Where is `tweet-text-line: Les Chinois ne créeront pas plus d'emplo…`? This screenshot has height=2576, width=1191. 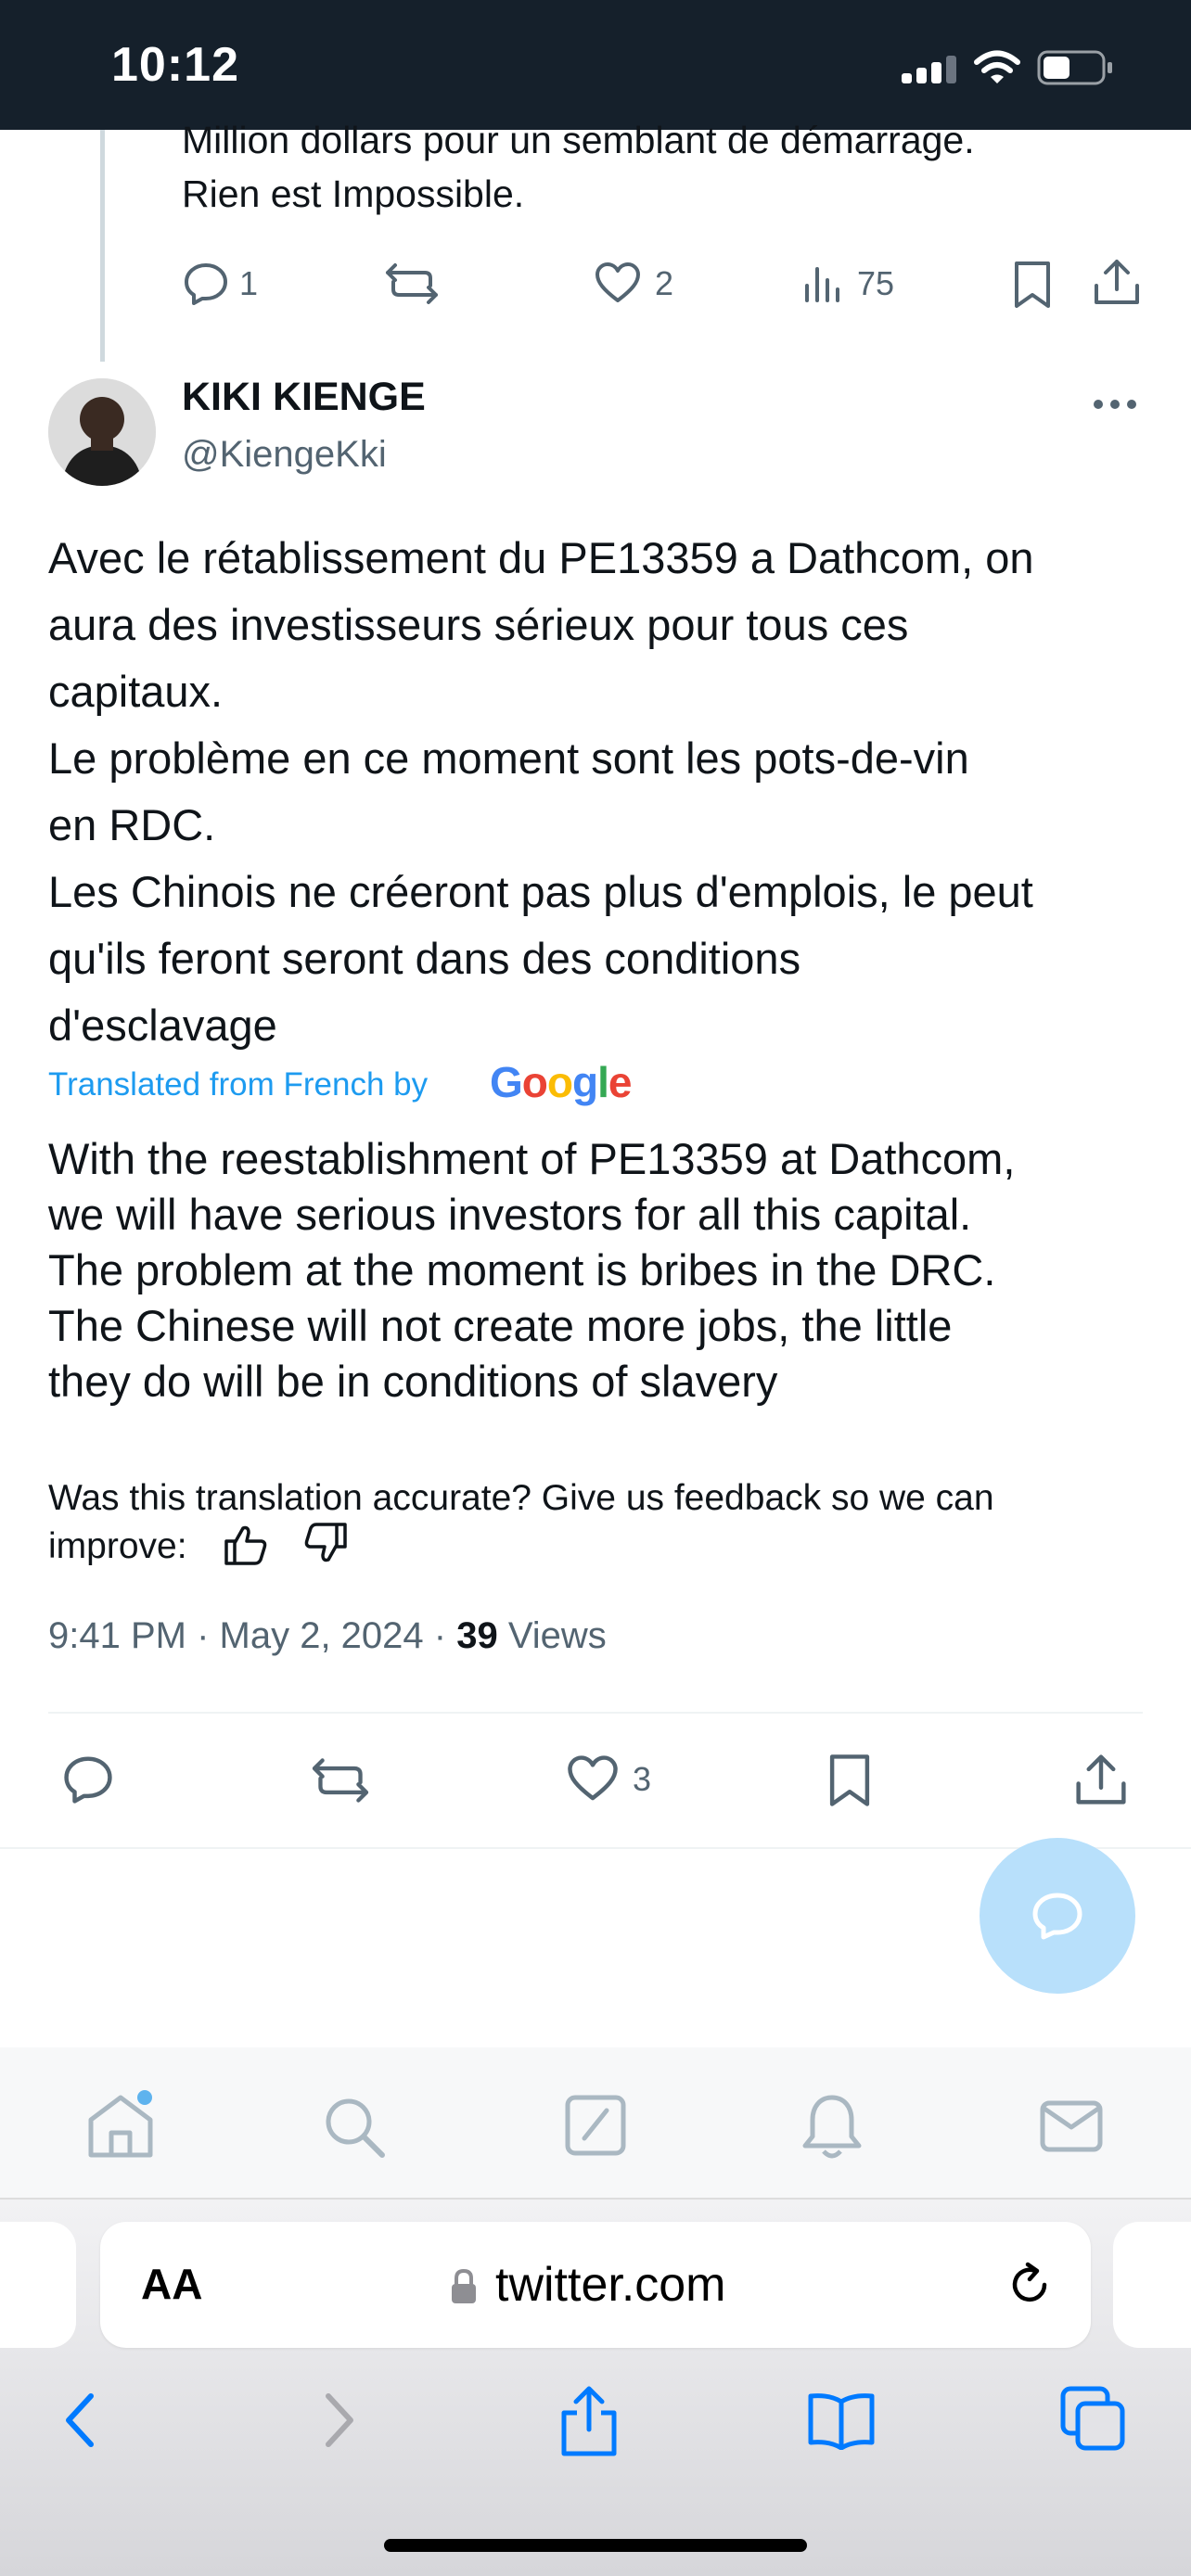
tweet-text-line: Les Chinois ne créeront pas plus d'emplo… is located at coordinates (540, 891).